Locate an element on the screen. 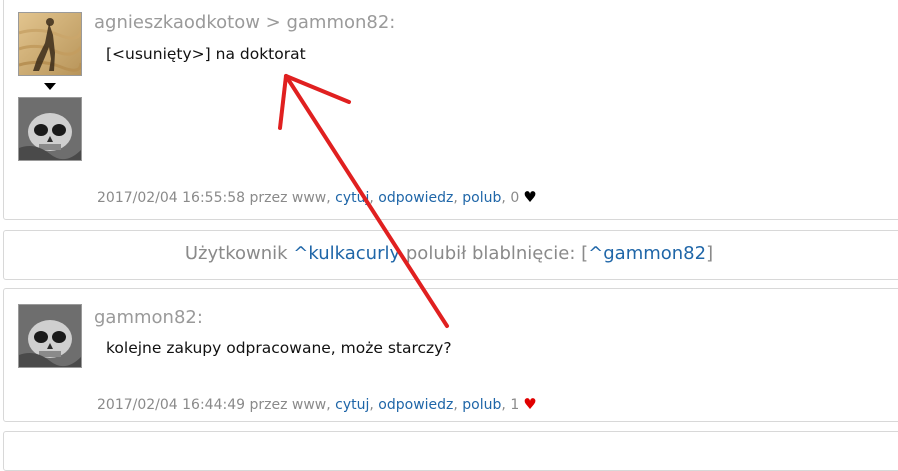 This screenshot has width=898, height=471. post-card-partial is located at coordinates (450, 451).